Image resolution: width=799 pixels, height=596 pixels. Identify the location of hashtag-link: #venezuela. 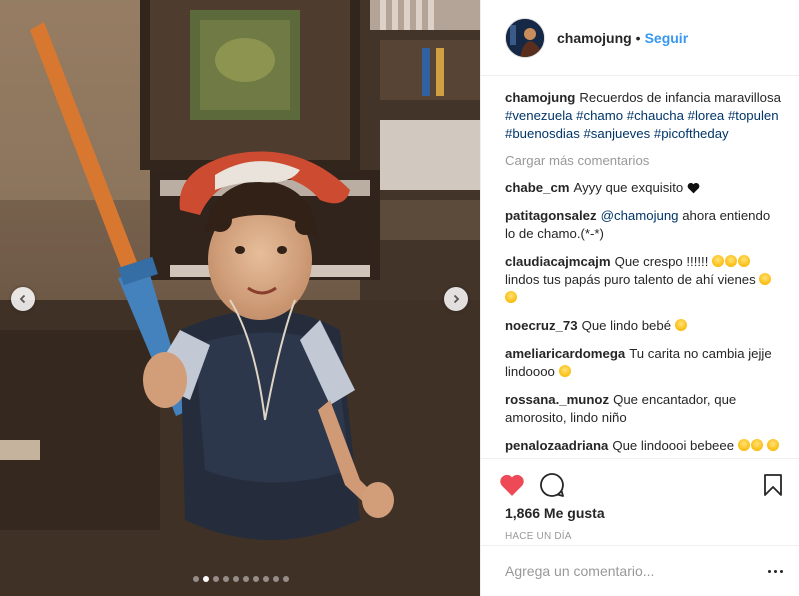
(538, 115).